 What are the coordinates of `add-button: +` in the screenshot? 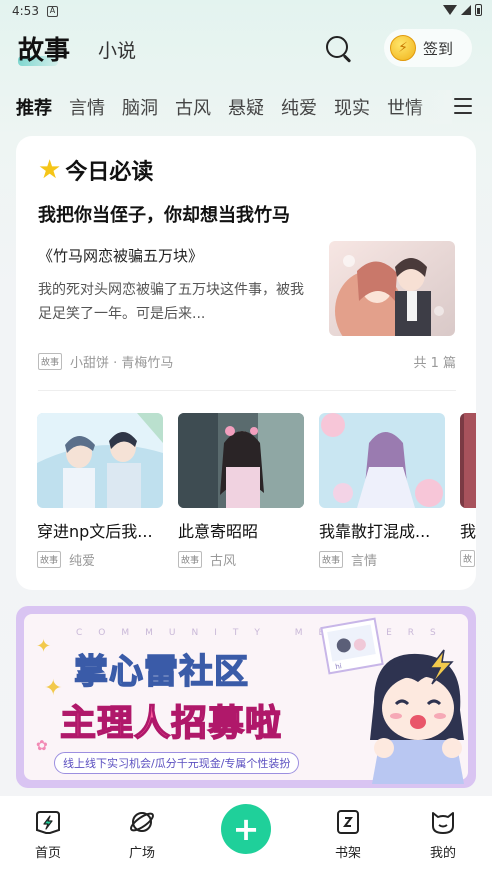 It's located at (246, 829).